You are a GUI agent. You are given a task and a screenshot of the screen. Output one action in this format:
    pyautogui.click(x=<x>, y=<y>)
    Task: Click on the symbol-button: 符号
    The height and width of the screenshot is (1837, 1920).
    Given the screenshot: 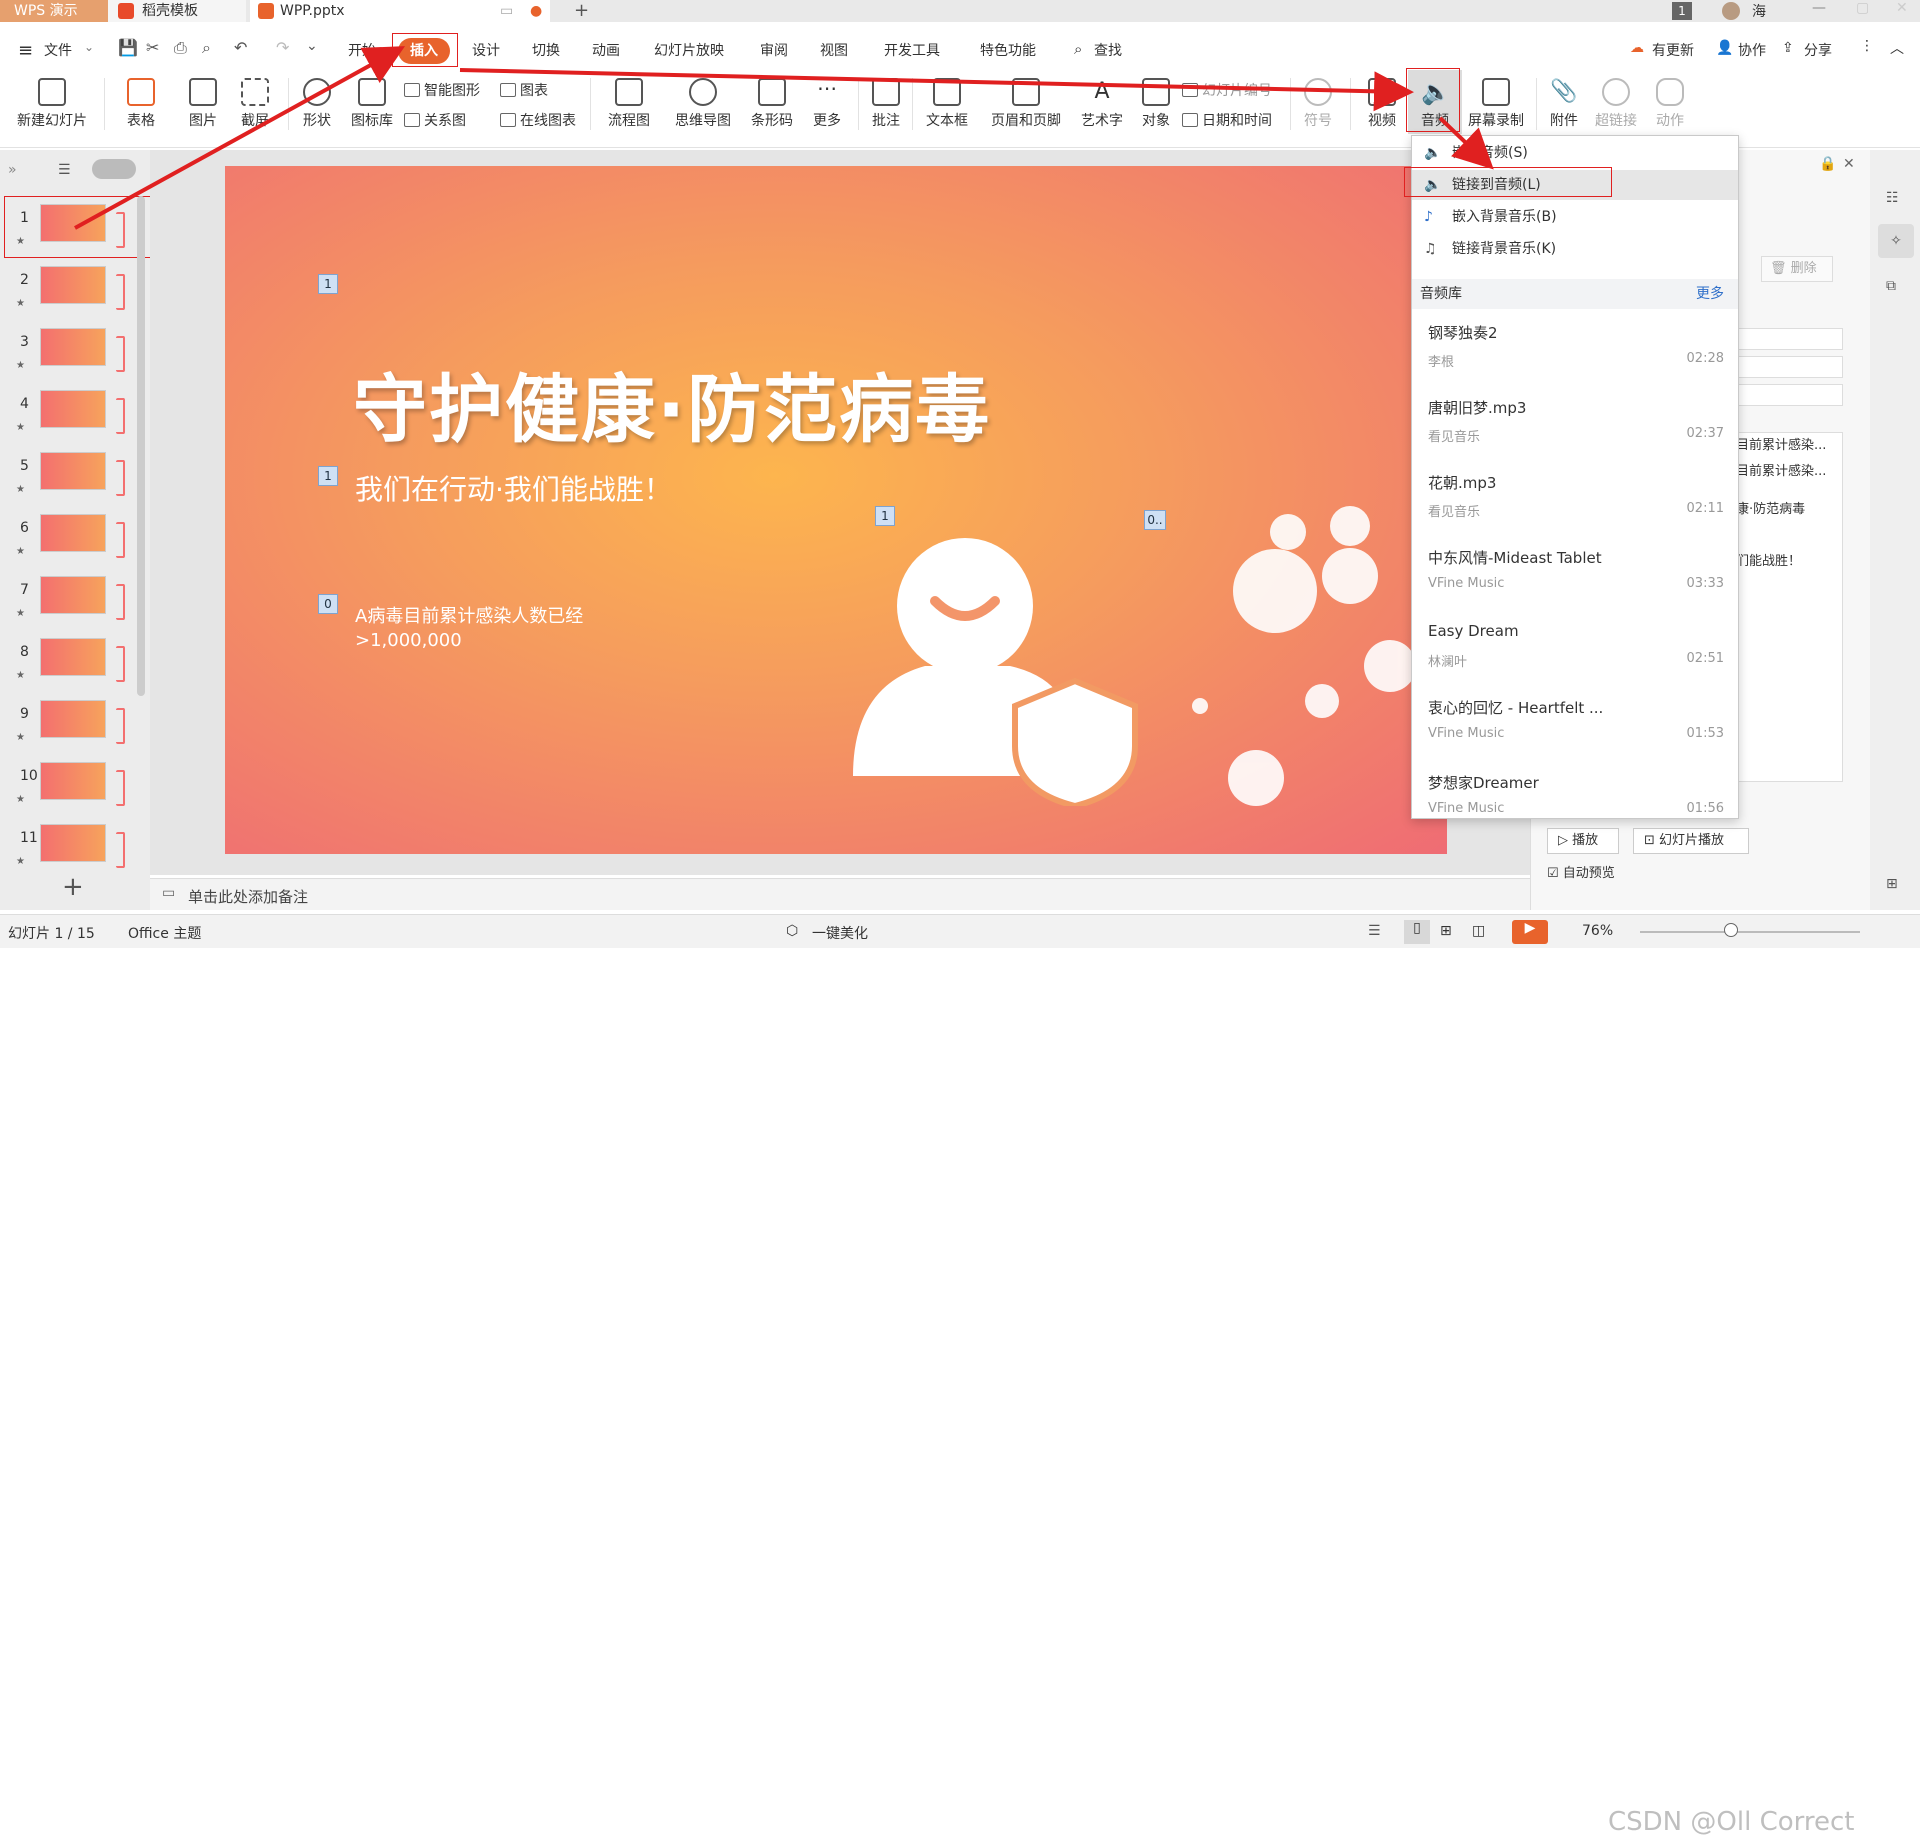 What is the action you would take?
    pyautogui.click(x=1318, y=104)
    